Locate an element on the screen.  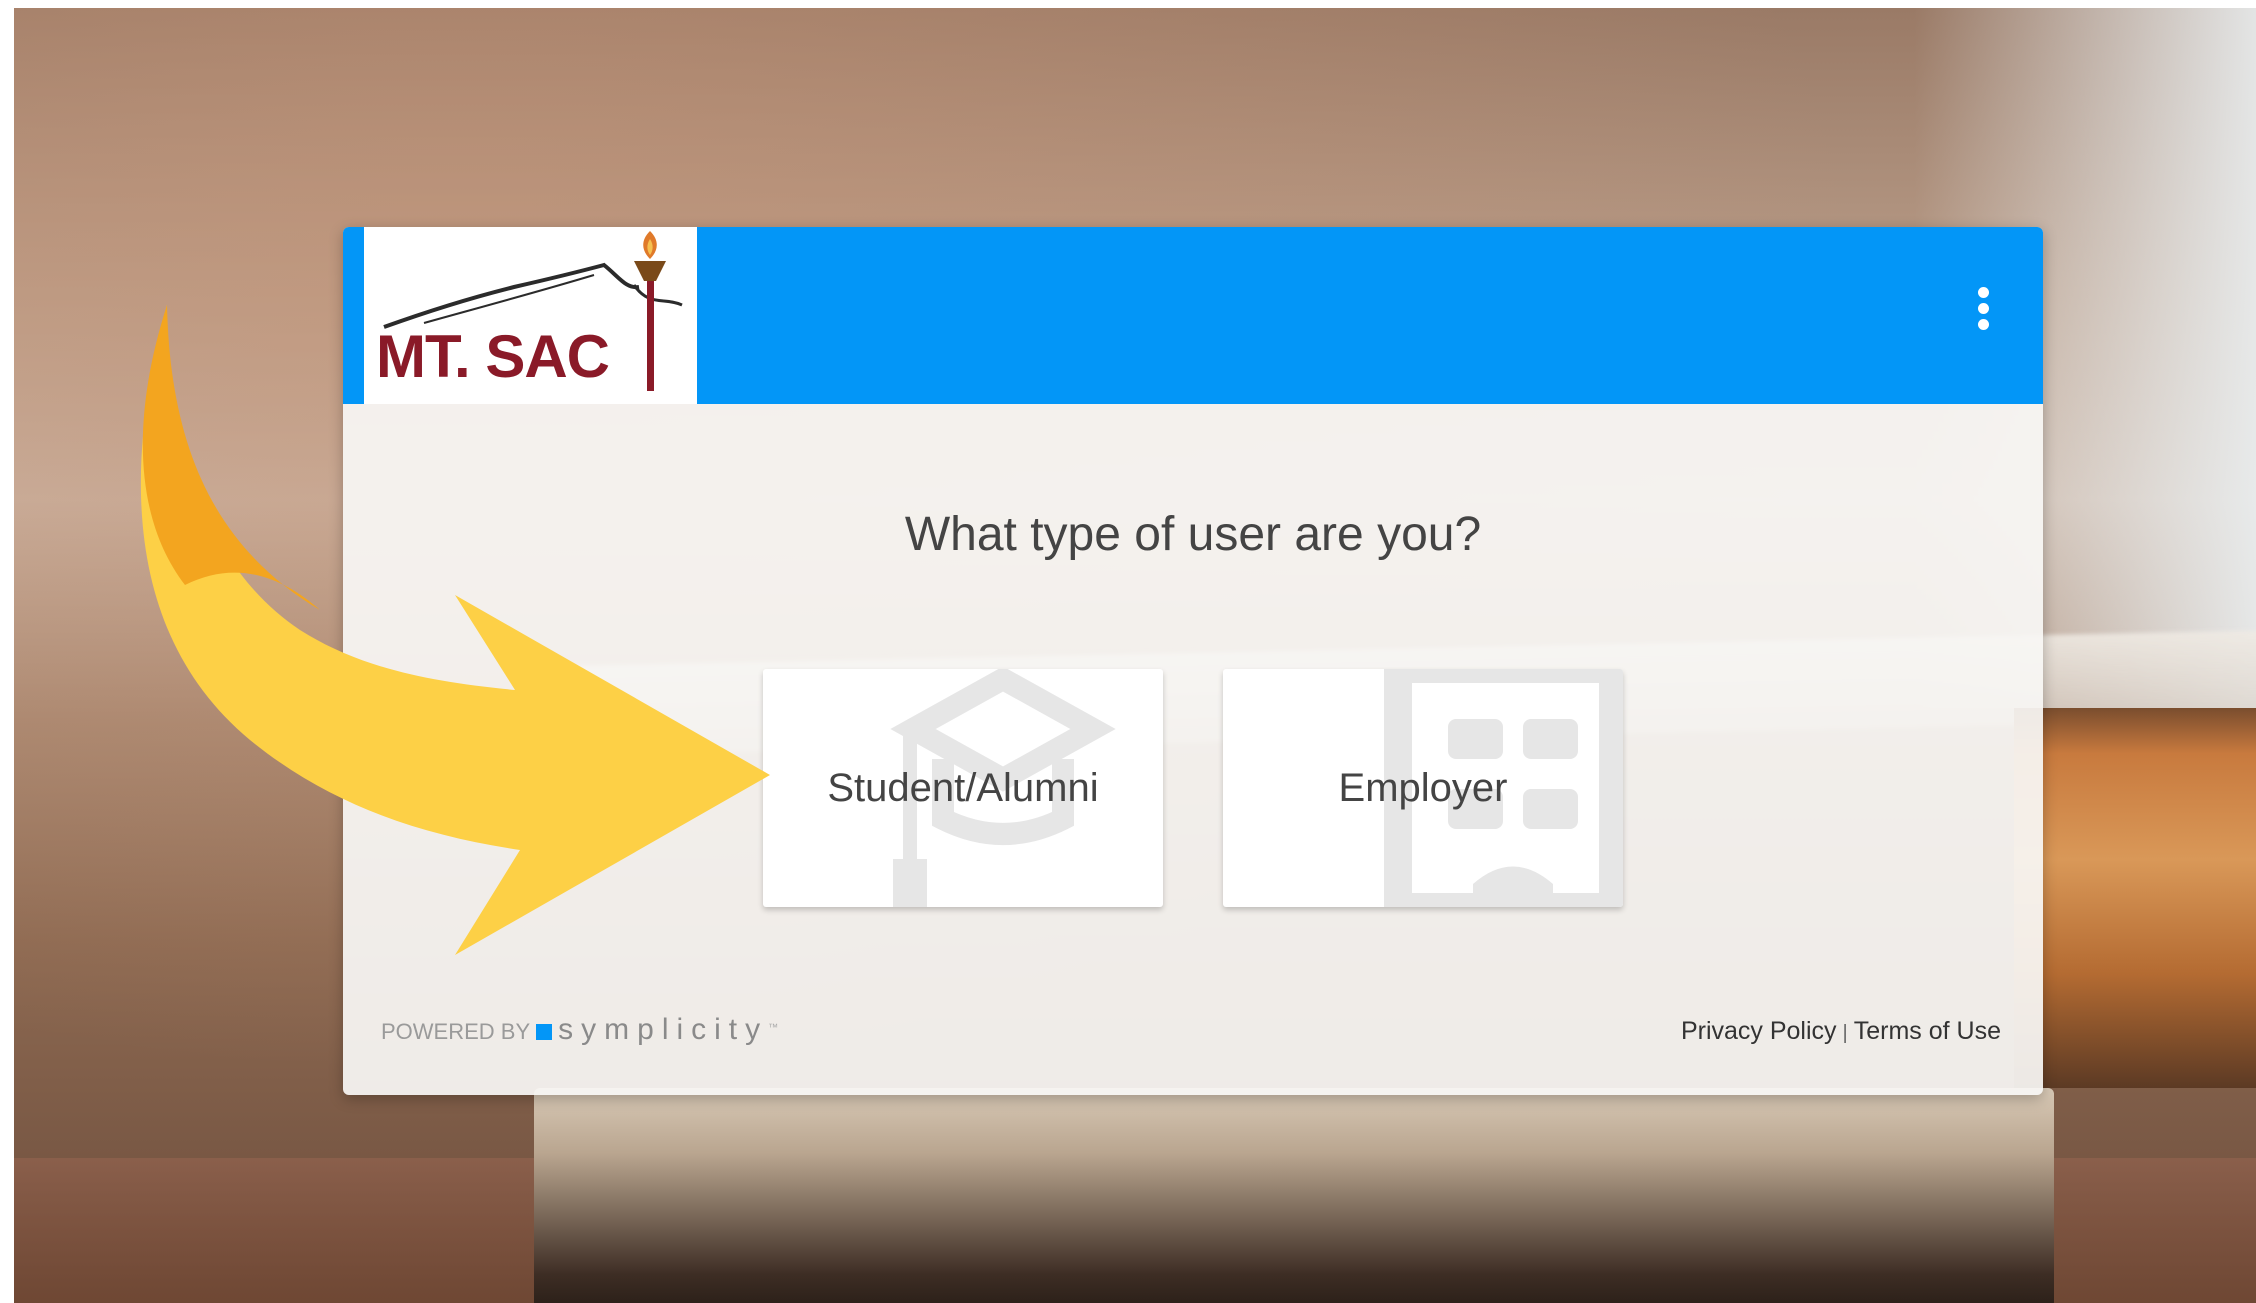
powered-by-symplicity: POWERED BY symplicity™ is located at coordinates (579, 1030).